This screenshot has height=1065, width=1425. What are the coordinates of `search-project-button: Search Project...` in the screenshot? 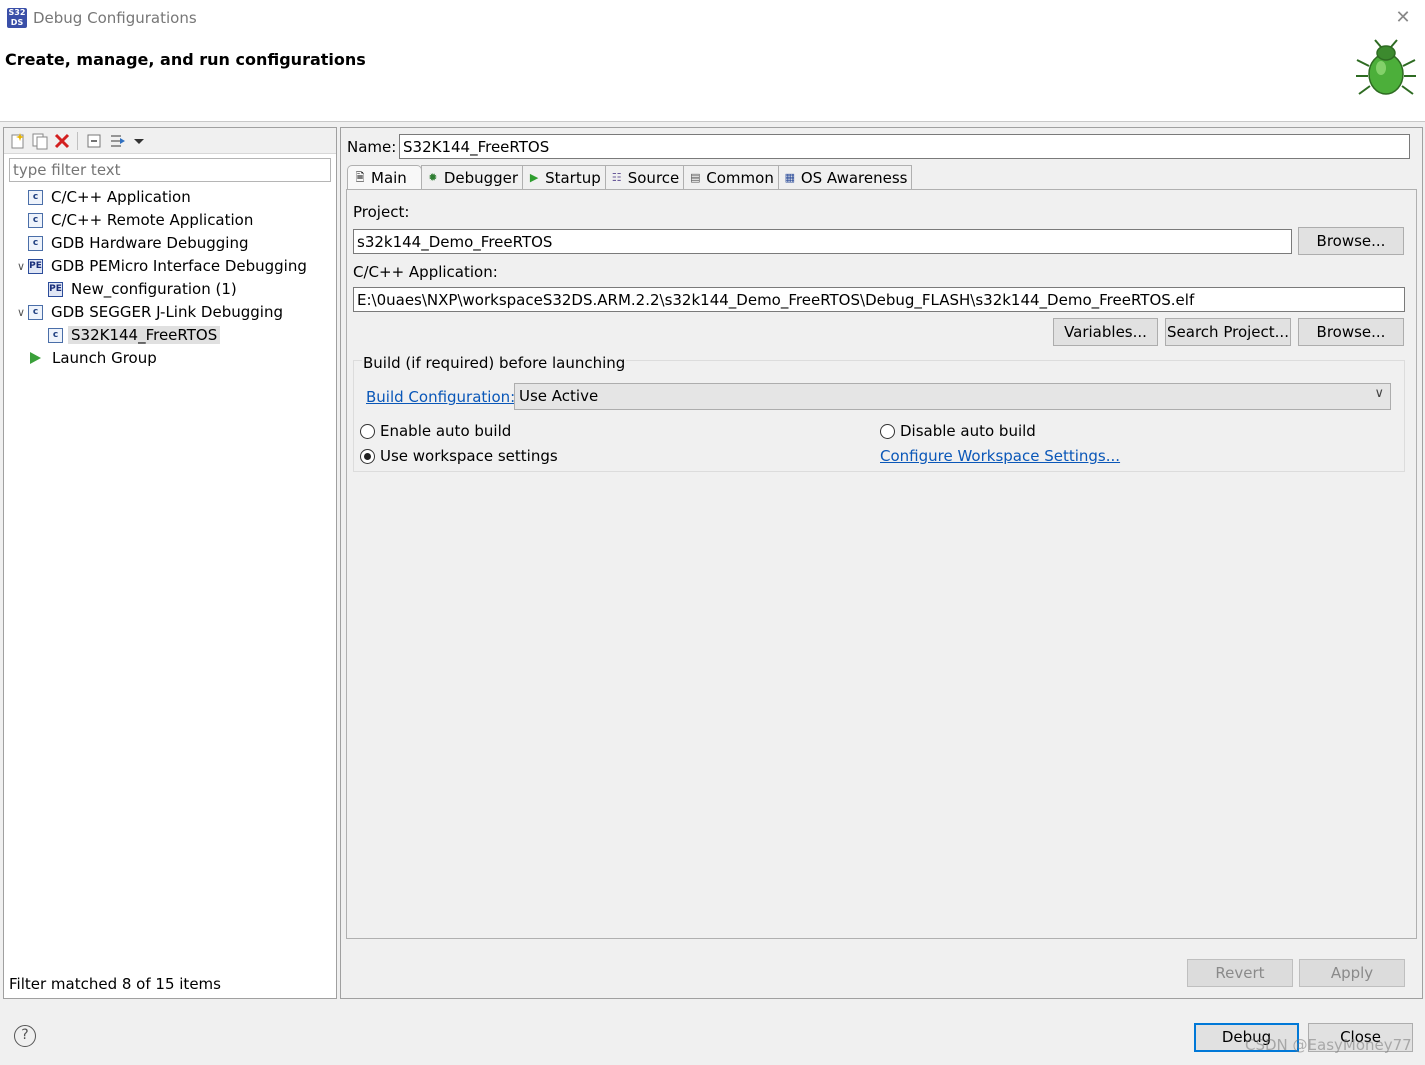 It's located at (1228, 332).